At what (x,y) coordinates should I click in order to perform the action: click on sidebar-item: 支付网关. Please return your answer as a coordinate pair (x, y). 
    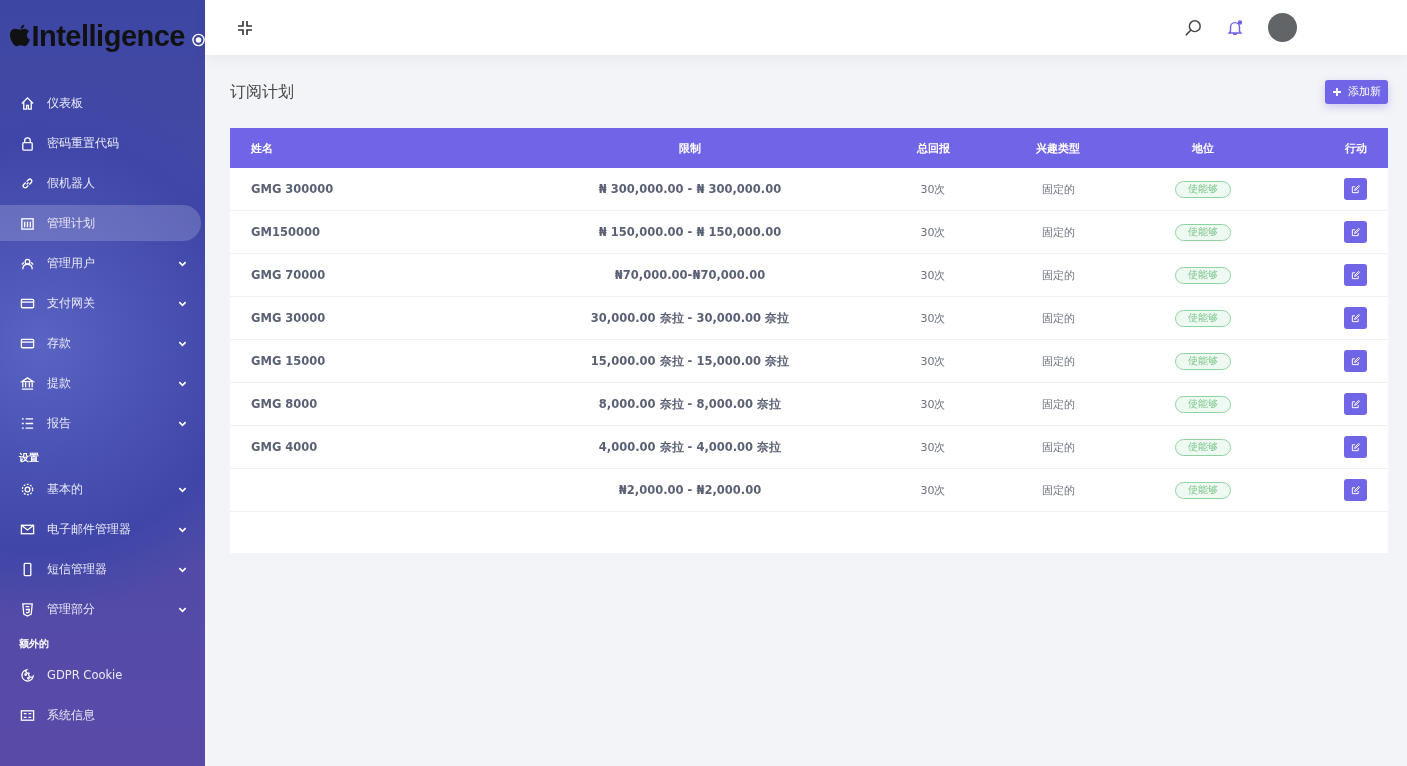
    Looking at the image, I should click on (100, 303).